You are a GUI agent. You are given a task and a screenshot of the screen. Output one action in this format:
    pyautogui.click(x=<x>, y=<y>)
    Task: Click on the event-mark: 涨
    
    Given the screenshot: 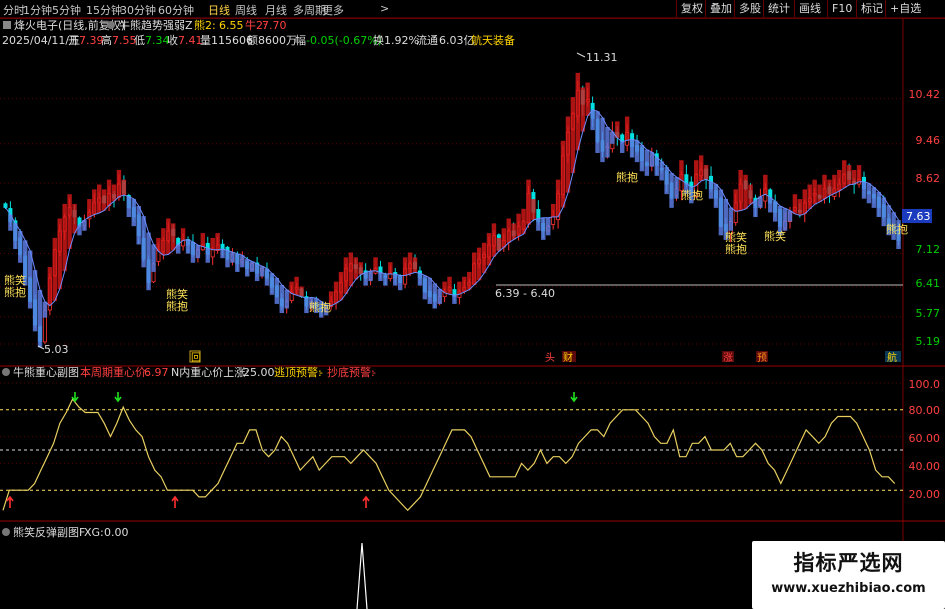 What is the action you would take?
    pyautogui.click(x=728, y=358)
    